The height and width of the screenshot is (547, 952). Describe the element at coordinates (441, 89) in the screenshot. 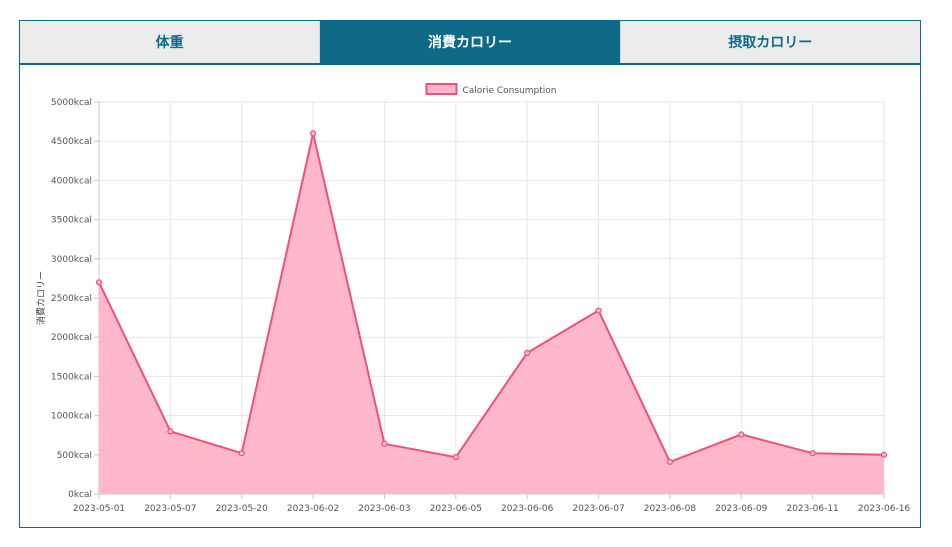

I see `legend-swatch` at that location.